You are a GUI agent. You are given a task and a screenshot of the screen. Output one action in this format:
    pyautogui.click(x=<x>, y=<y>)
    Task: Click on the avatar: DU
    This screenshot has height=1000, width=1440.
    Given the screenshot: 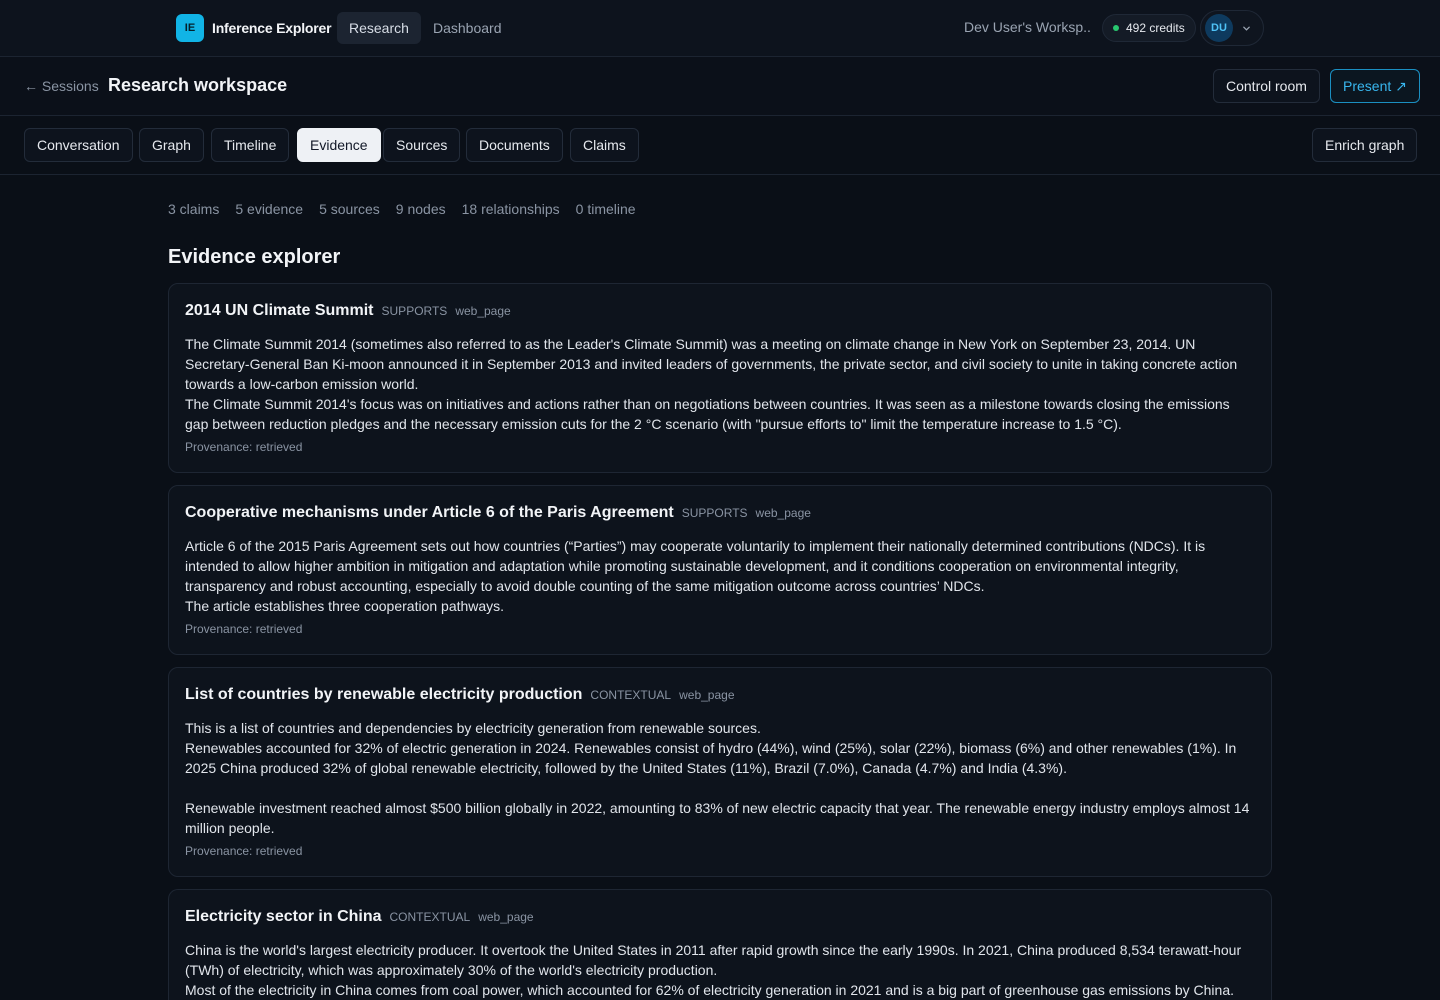 What is the action you would take?
    pyautogui.click(x=1219, y=28)
    